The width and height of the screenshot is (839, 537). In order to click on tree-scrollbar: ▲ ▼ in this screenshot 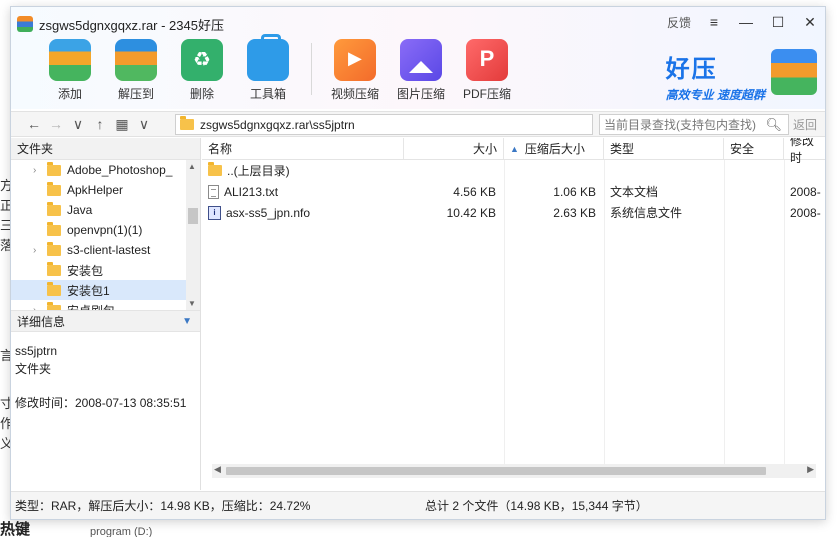, I will do `click(193, 235)`.